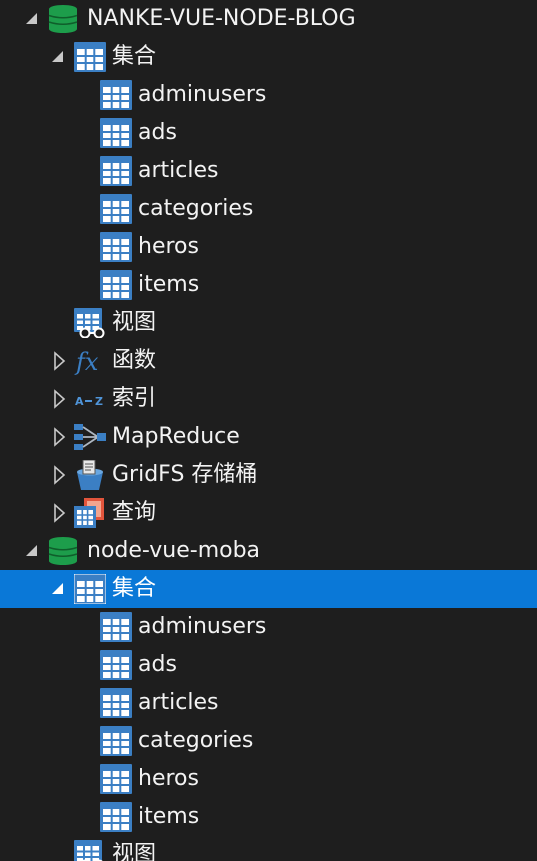  What do you see at coordinates (268, 399) in the screenshot?
I see `tree-node-indexes-folder: AZ 索引` at bounding box center [268, 399].